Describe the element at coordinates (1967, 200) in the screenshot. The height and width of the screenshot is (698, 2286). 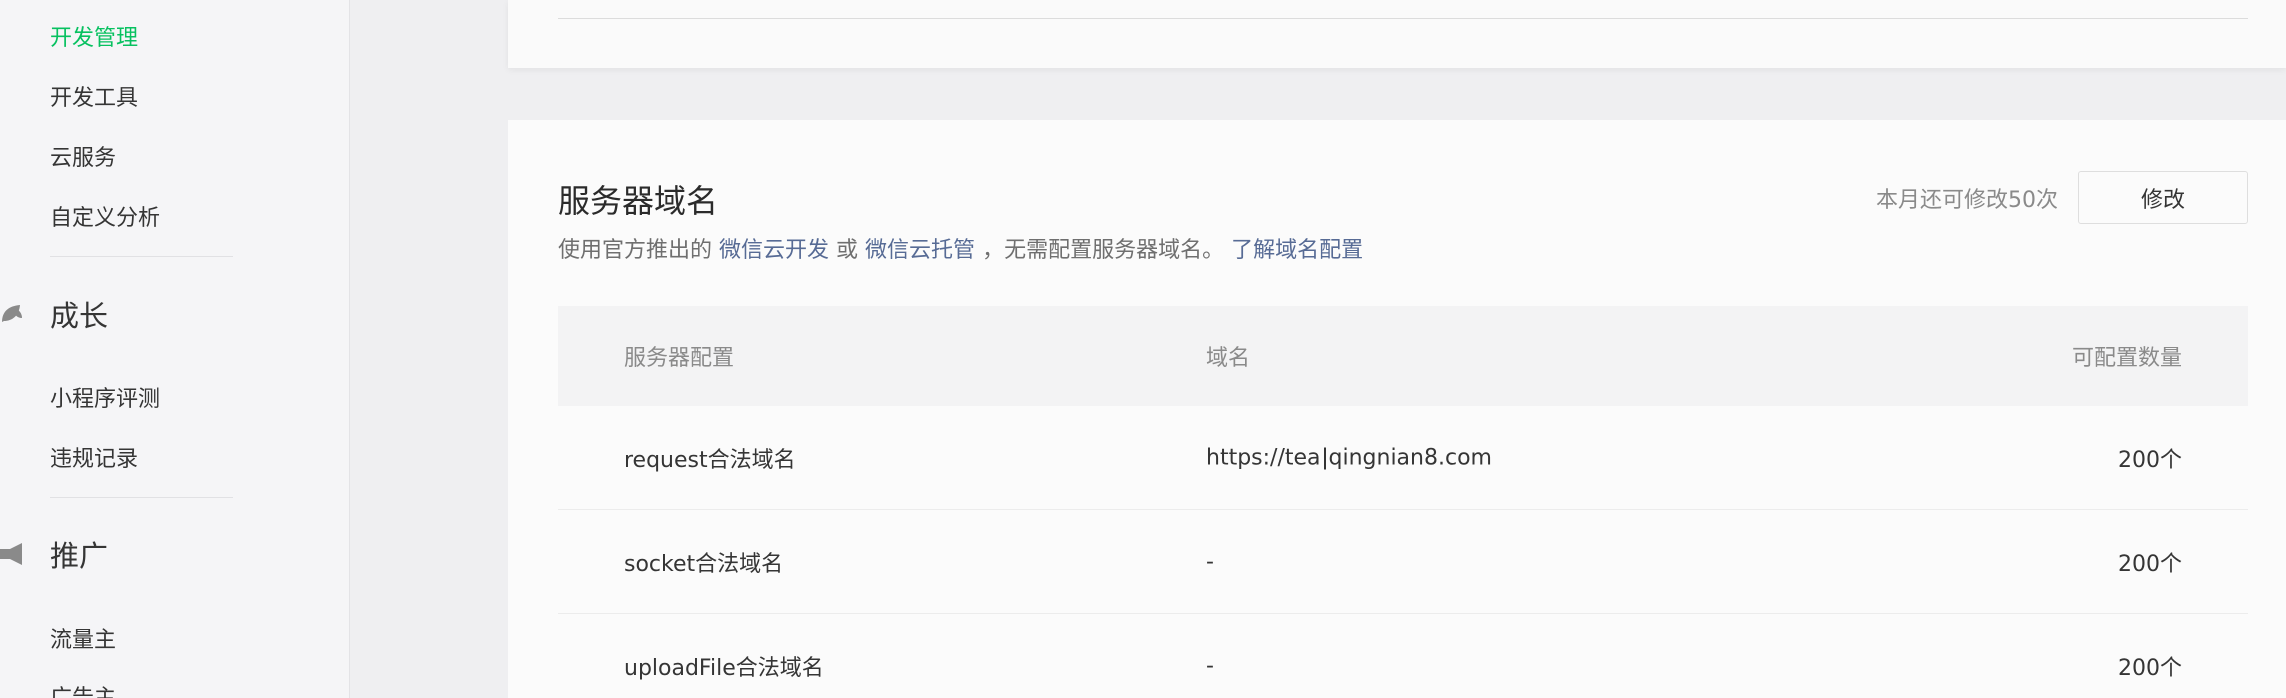
I see `quota-text: 本月还可修改50次` at that location.